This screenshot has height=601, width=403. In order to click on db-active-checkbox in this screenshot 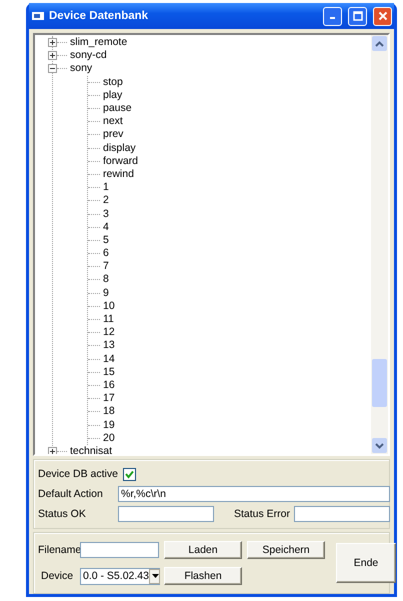, I will do `click(129, 474)`.